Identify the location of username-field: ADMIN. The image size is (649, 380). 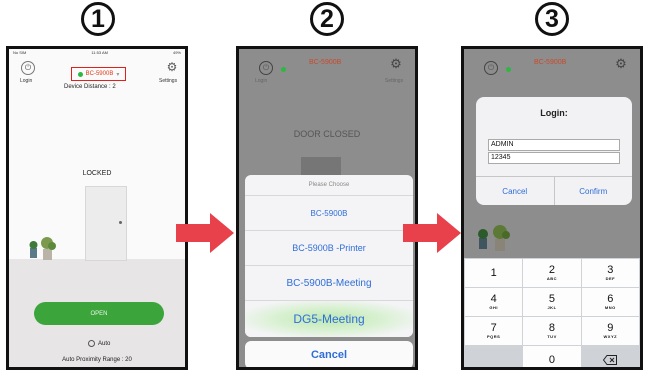
(554, 145).